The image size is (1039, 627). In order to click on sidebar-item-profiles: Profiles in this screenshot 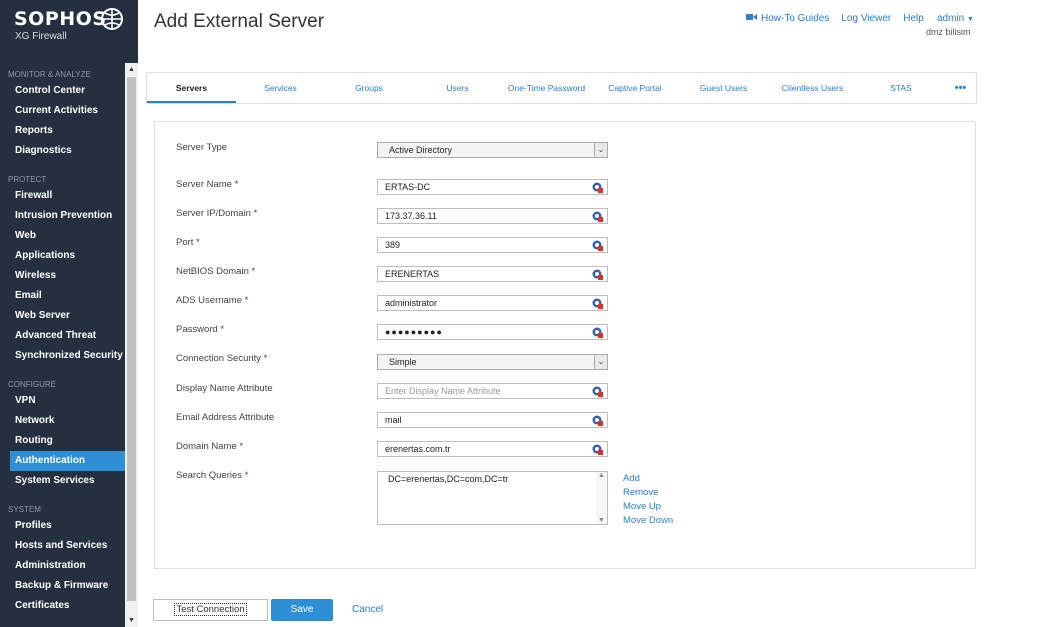, I will do `click(62, 526)`.